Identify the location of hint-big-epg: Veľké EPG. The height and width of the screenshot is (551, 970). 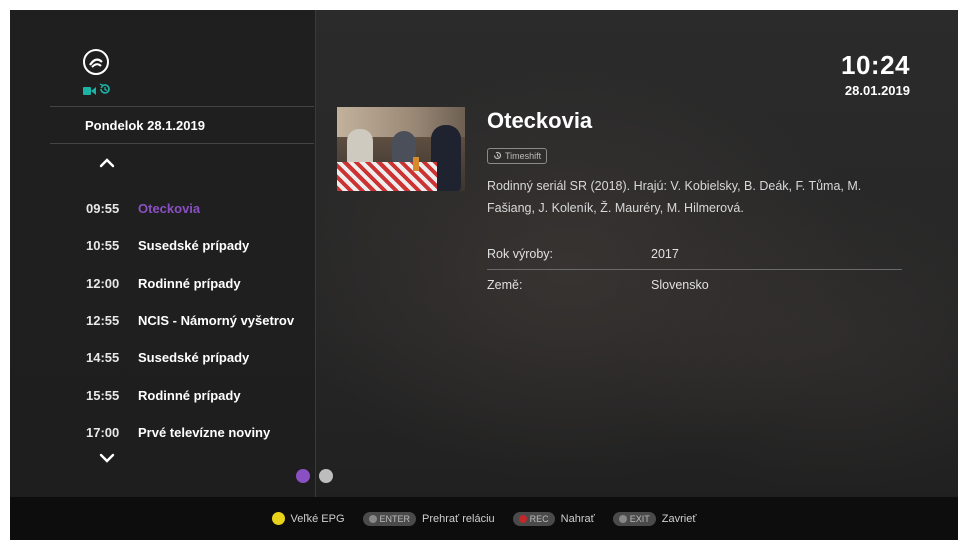
(308, 518).